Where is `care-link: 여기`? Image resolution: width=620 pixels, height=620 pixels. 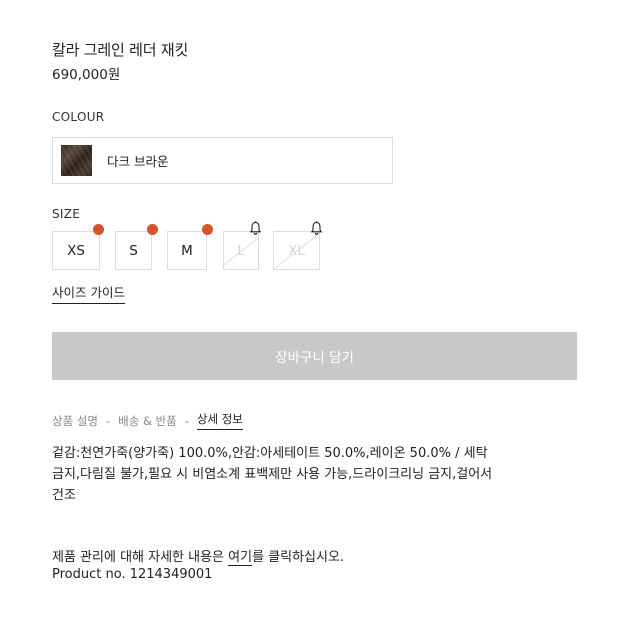
care-link: 여기 is located at coordinates (240, 558).